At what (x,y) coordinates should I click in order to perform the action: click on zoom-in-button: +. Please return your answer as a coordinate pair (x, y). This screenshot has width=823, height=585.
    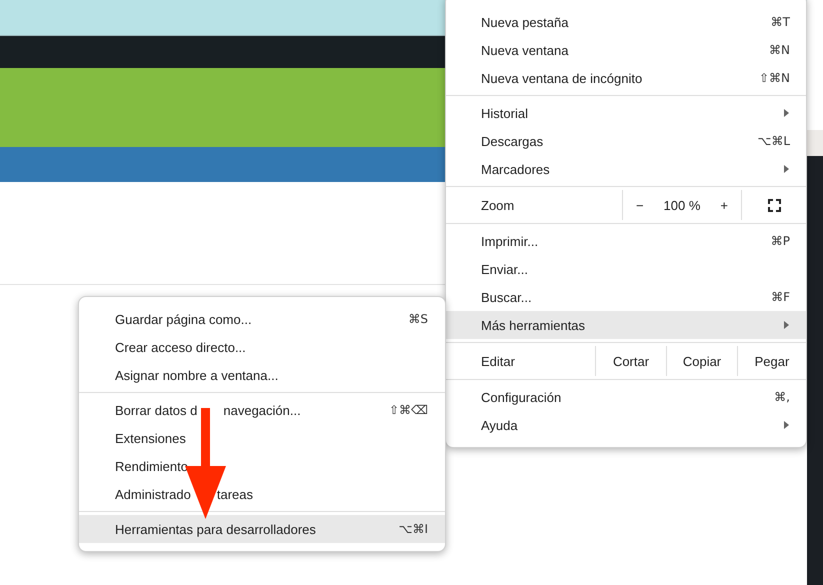
    Looking at the image, I should click on (724, 205).